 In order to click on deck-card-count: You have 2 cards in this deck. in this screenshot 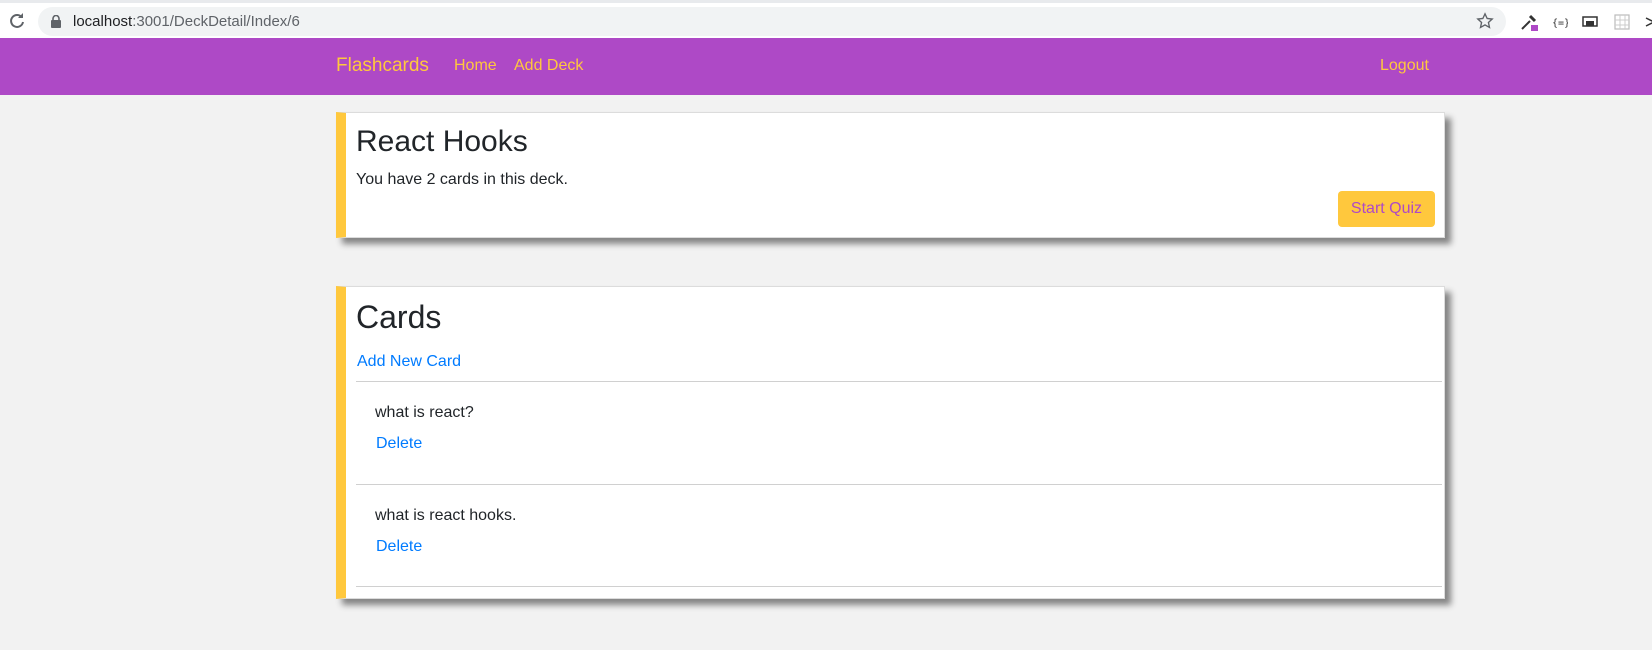, I will do `click(462, 179)`.